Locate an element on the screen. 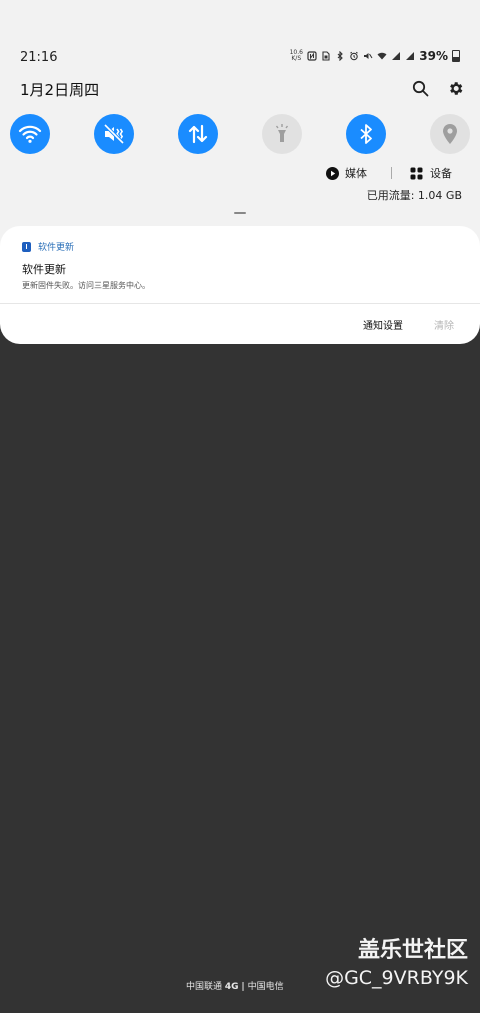  flashlight-toggle is located at coordinates (282, 134).